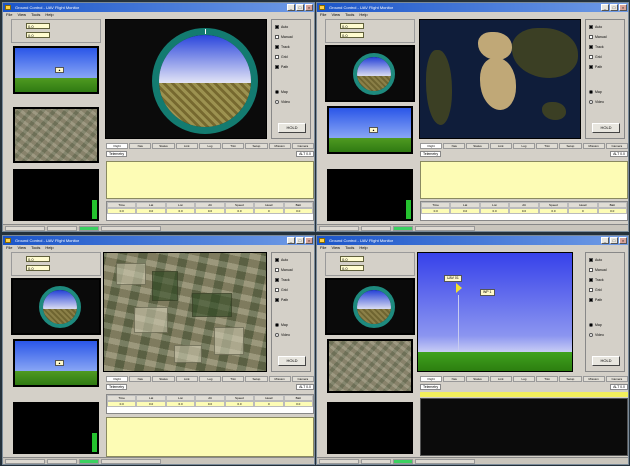  What do you see at coordinates (56, 135) in the screenshot?
I see `satellite-thumbnail` at bounding box center [56, 135].